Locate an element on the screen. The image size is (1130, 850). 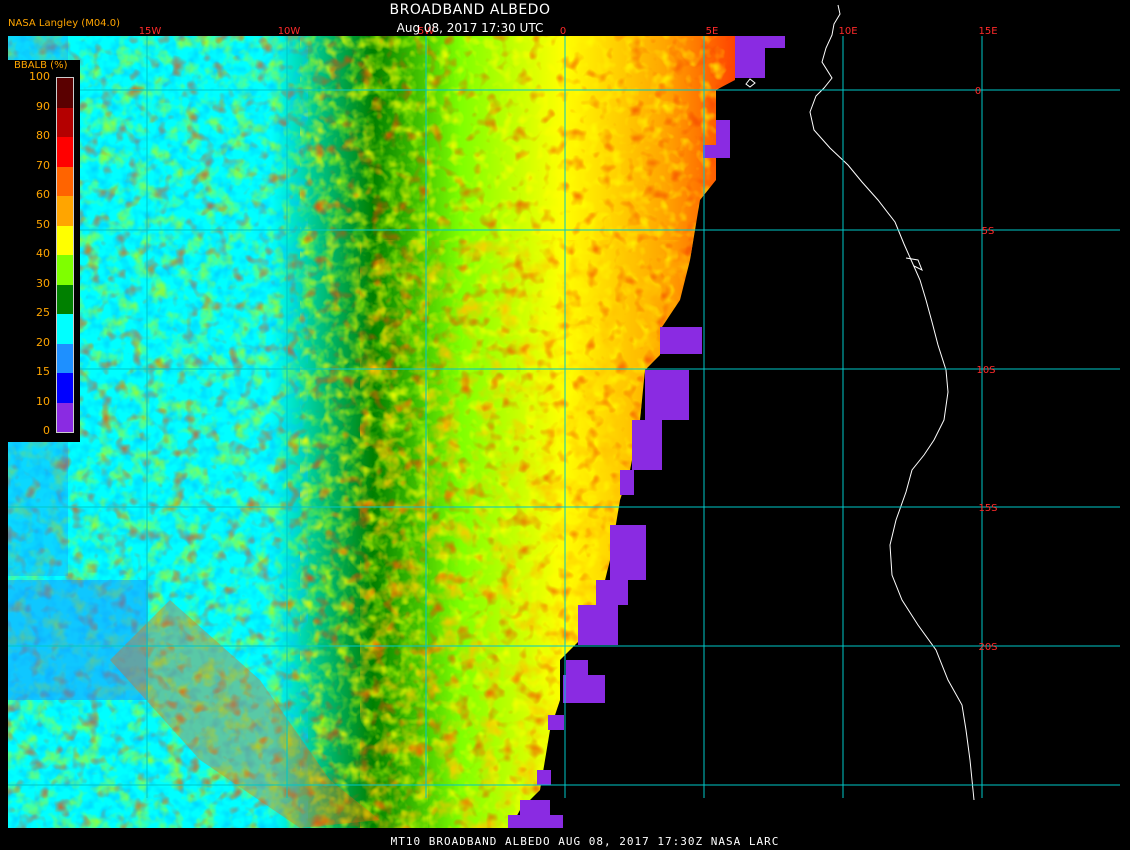
legend-tick-label: 0 is located at coordinates (46, 430).